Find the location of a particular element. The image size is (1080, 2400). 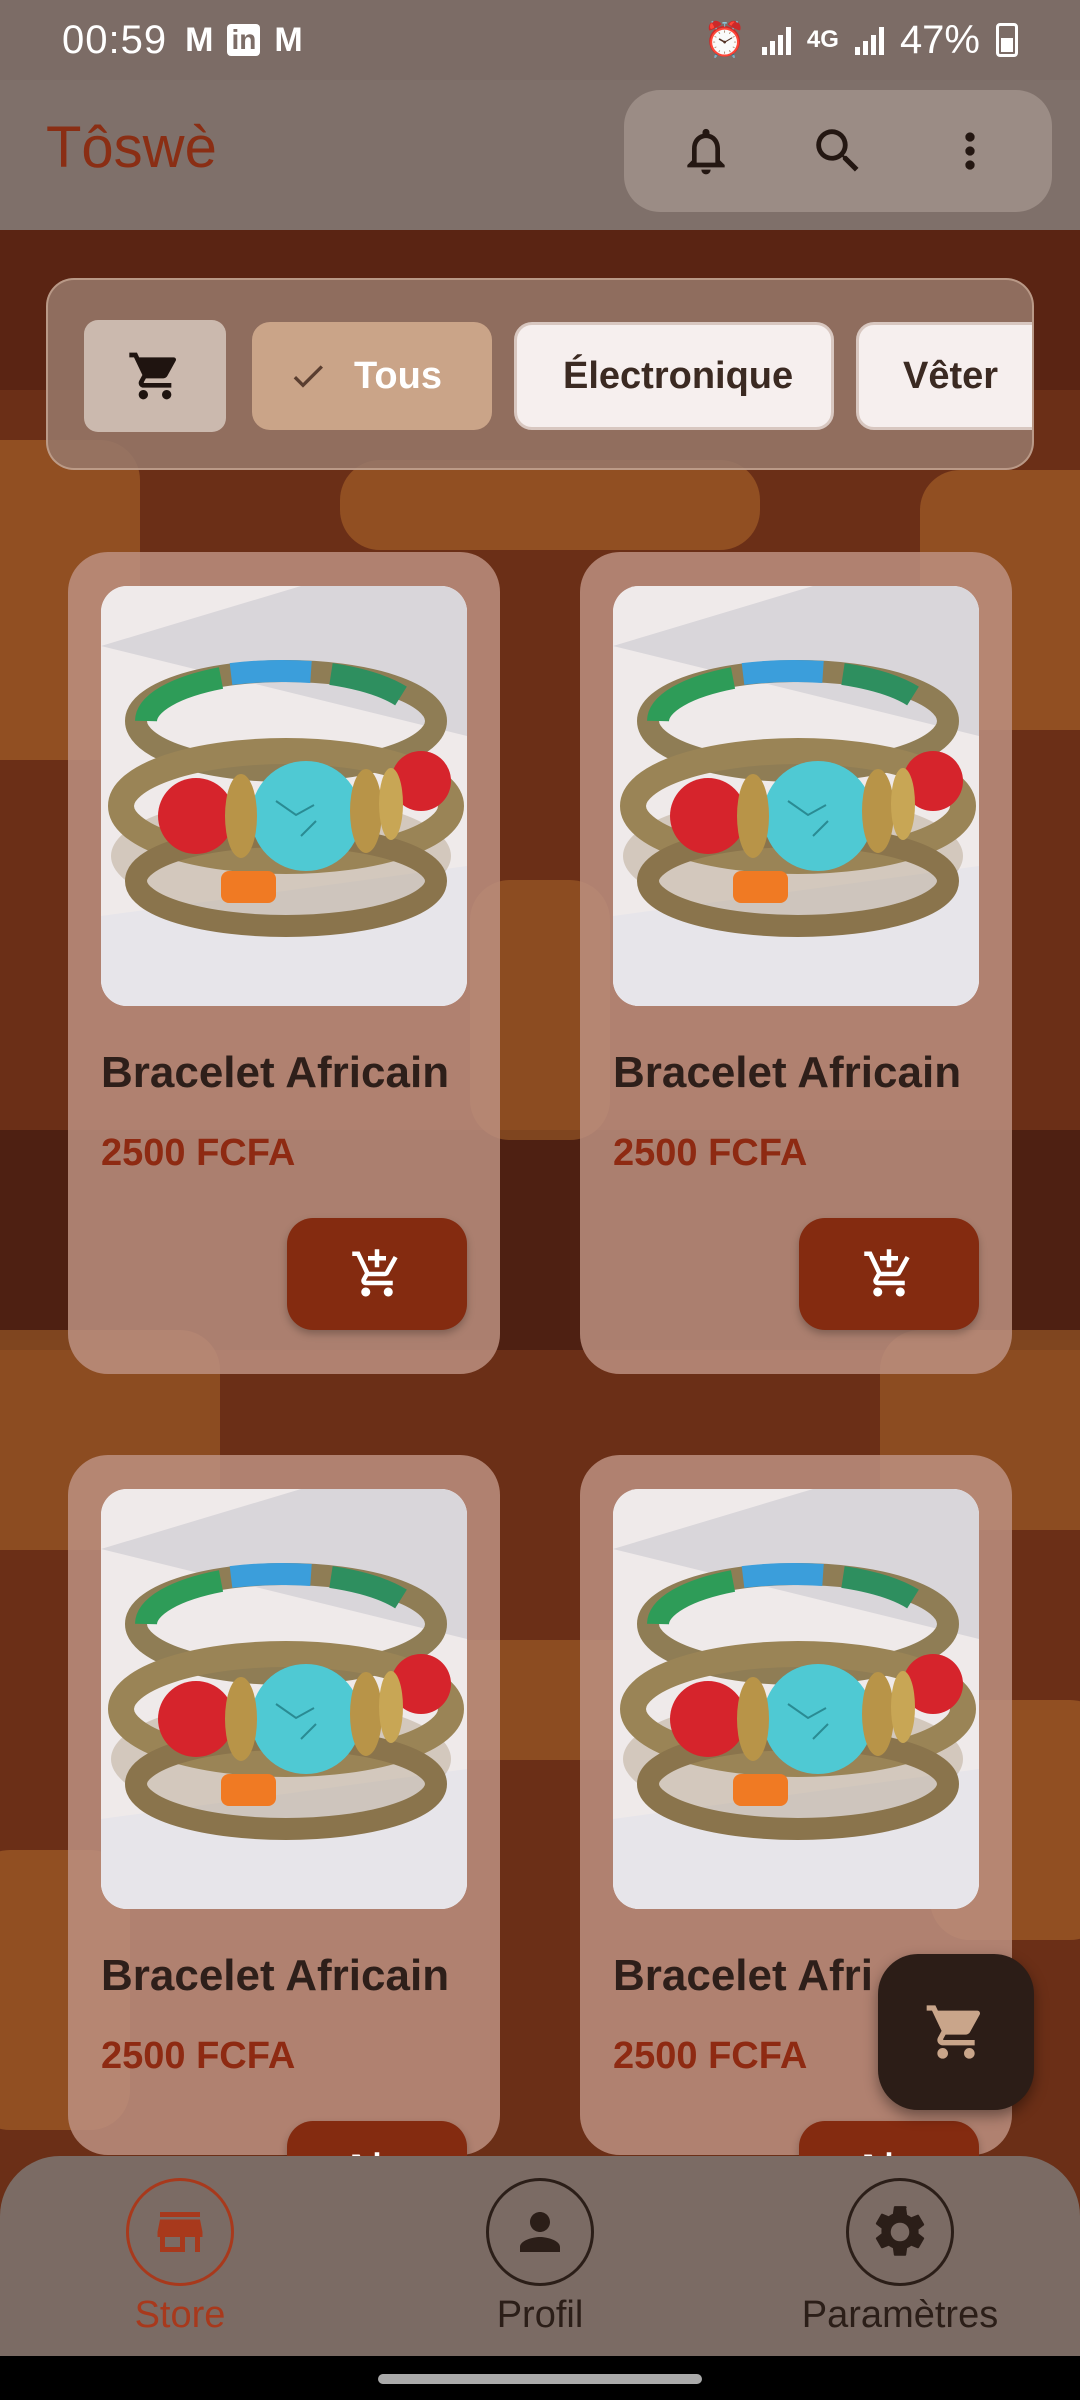

network-type: 4G is located at coordinates (822, 39).